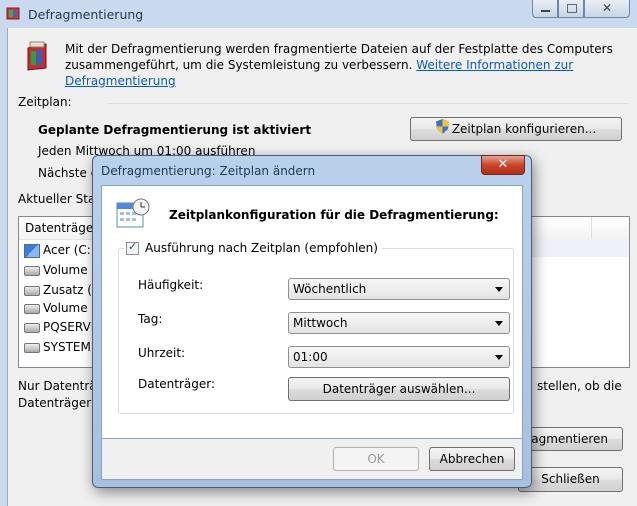 The width and height of the screenshot is (637, 506). What do you see at coordinates (579, 386) in the screenshot?
I see `note-right: stellen, ob die` at bounding box center [579, 386].